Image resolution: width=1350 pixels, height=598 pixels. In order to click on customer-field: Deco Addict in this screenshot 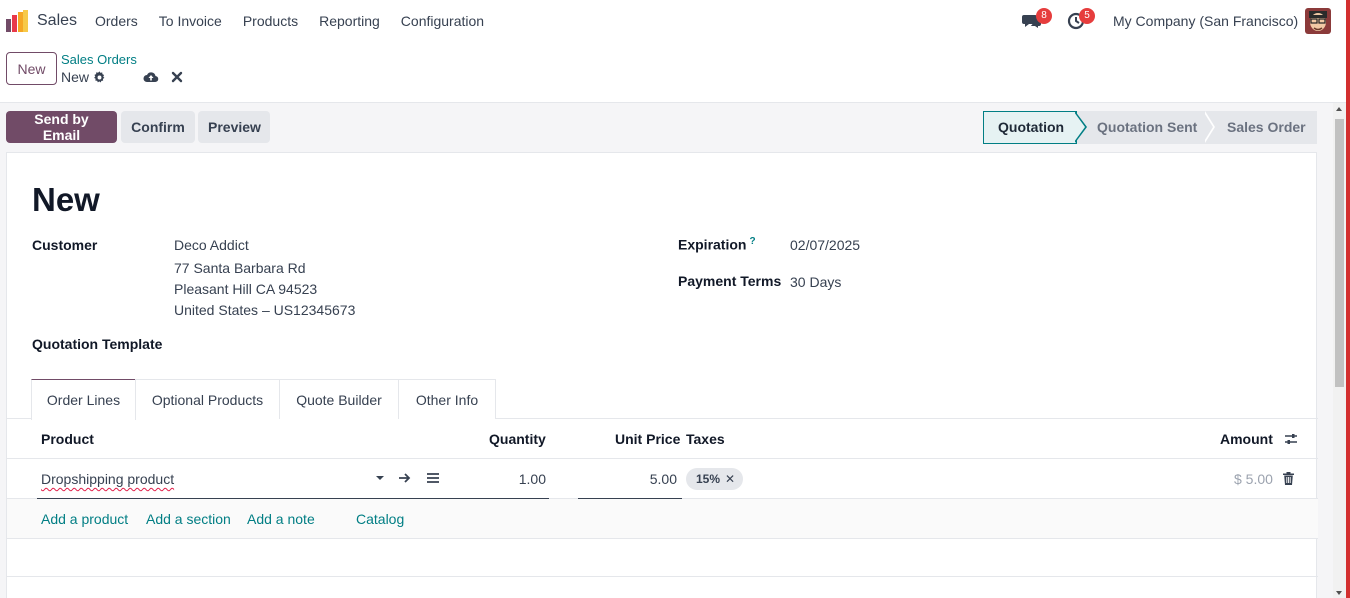, I will do `click(211, 245)`.